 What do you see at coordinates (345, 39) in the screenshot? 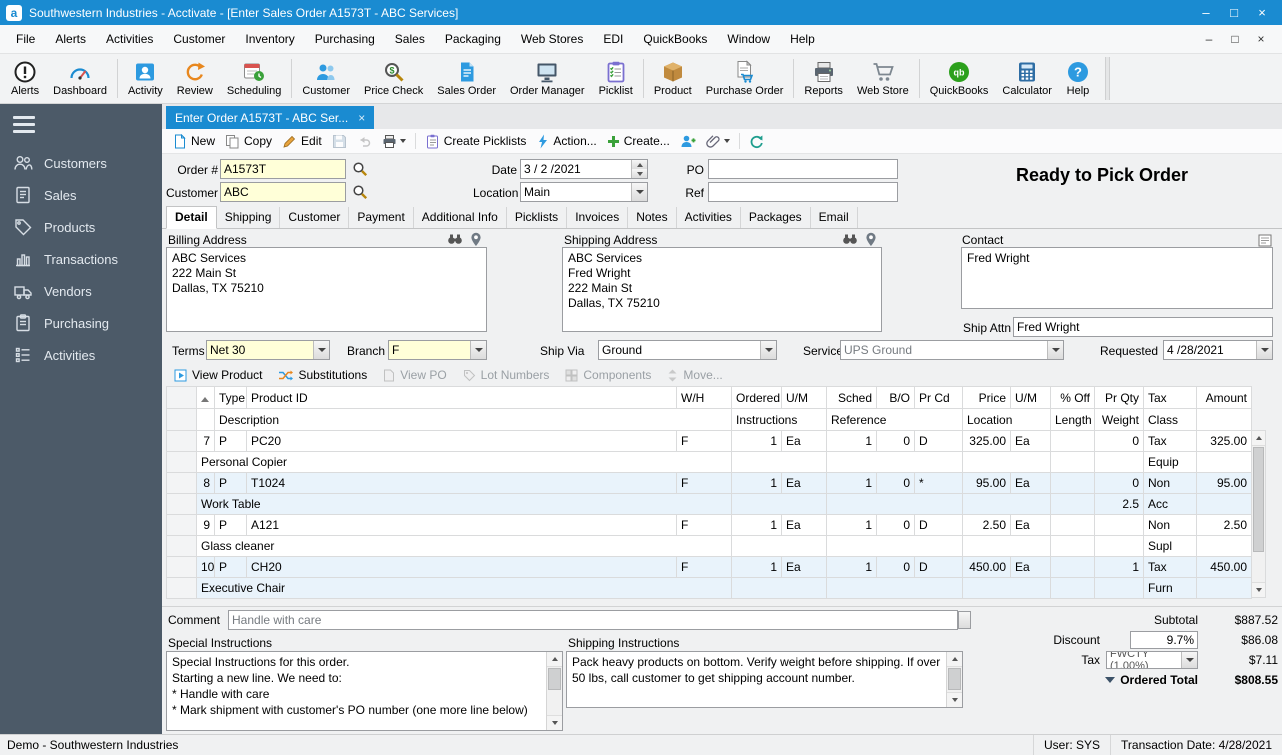
I see `menu-purchasing: Purchasing` at bounding box center [345, 39].